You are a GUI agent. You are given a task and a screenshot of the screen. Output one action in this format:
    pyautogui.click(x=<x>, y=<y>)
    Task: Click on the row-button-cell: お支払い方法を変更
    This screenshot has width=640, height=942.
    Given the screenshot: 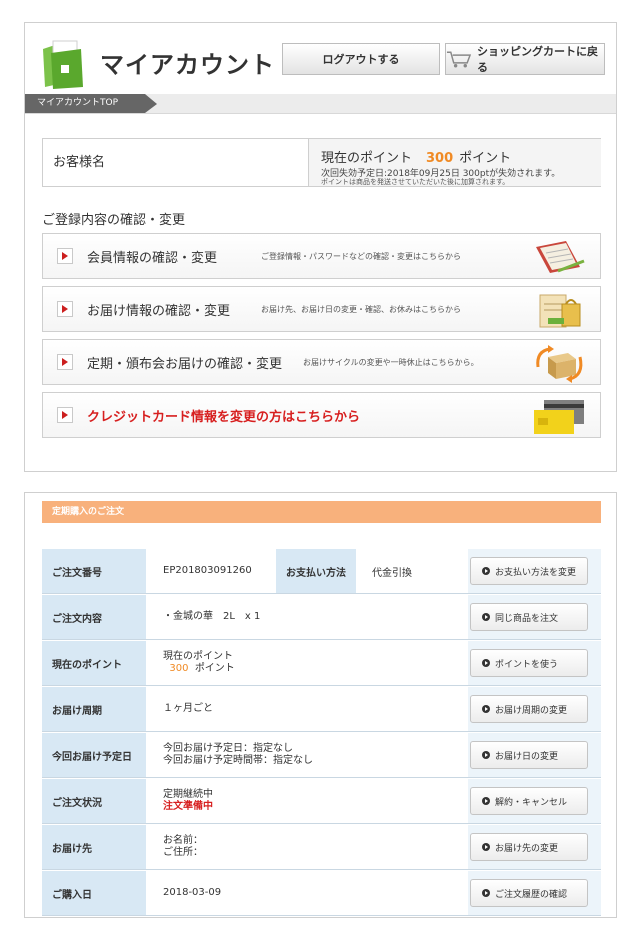 What is the action you would take?
    pyautogui.click(x=534, y=571)
    